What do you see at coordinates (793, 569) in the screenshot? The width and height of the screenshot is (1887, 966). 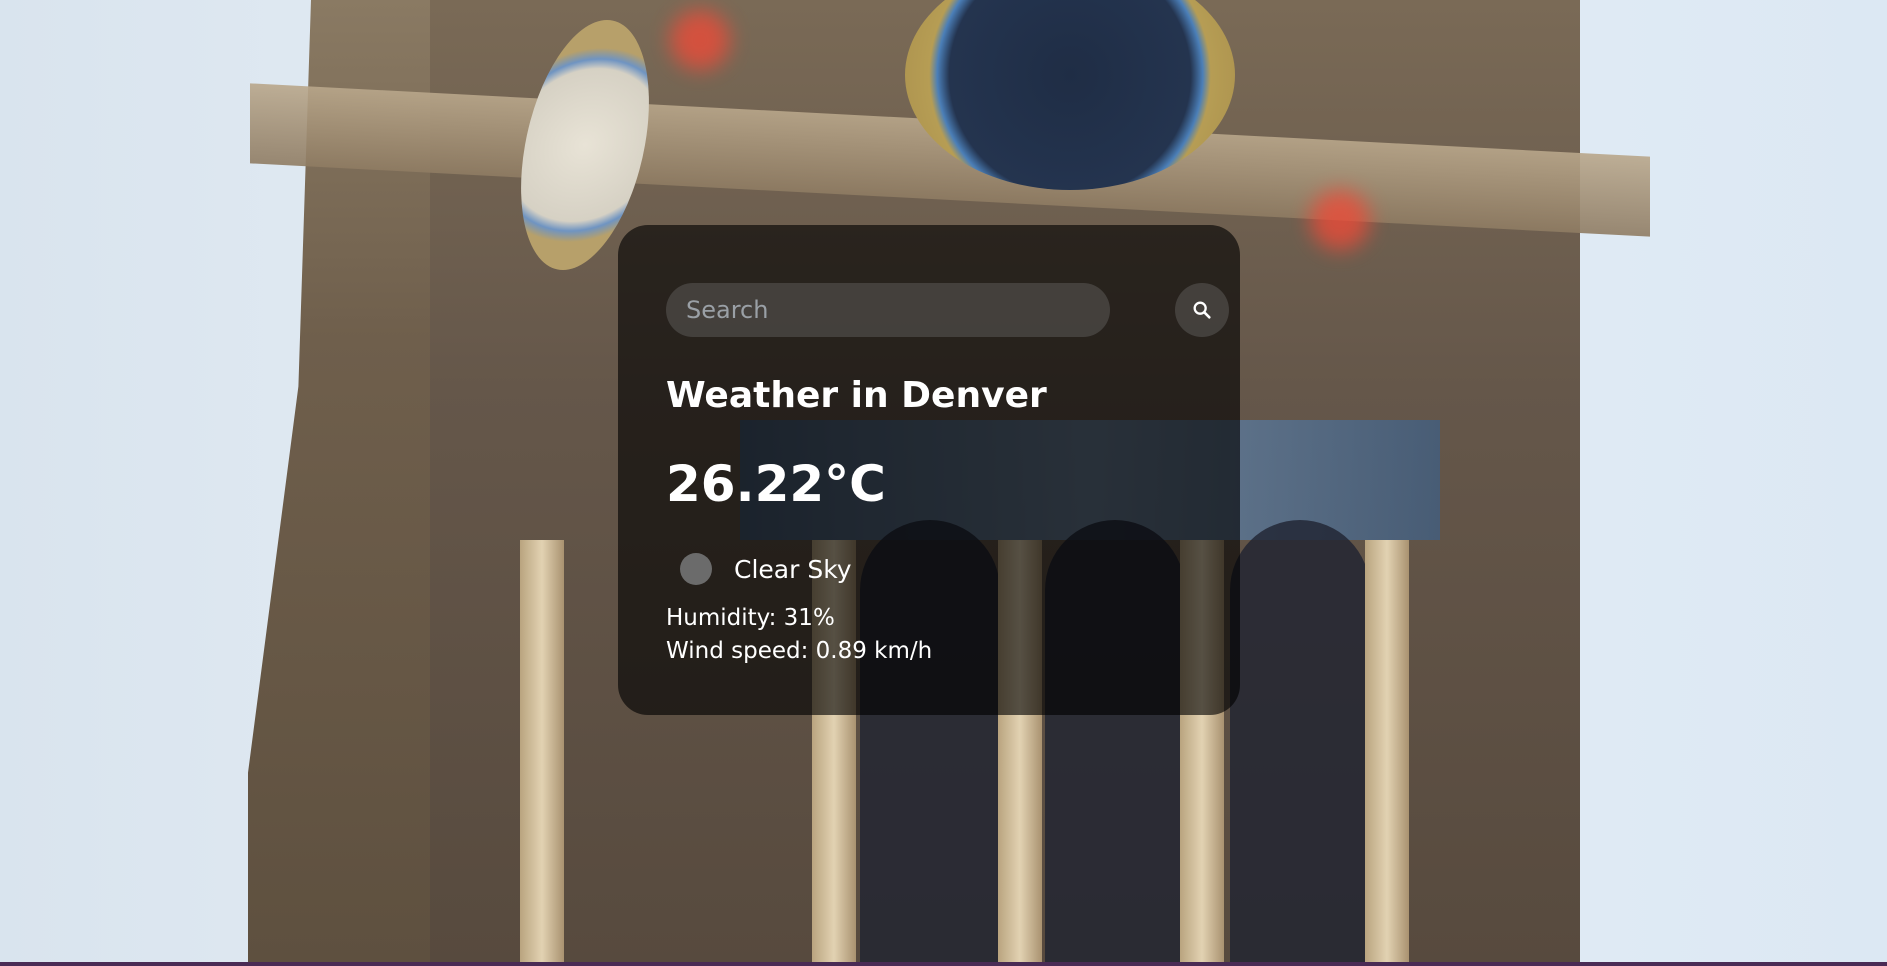 I see `condition-description: Clear Sky` at bounding box center [793, 569].